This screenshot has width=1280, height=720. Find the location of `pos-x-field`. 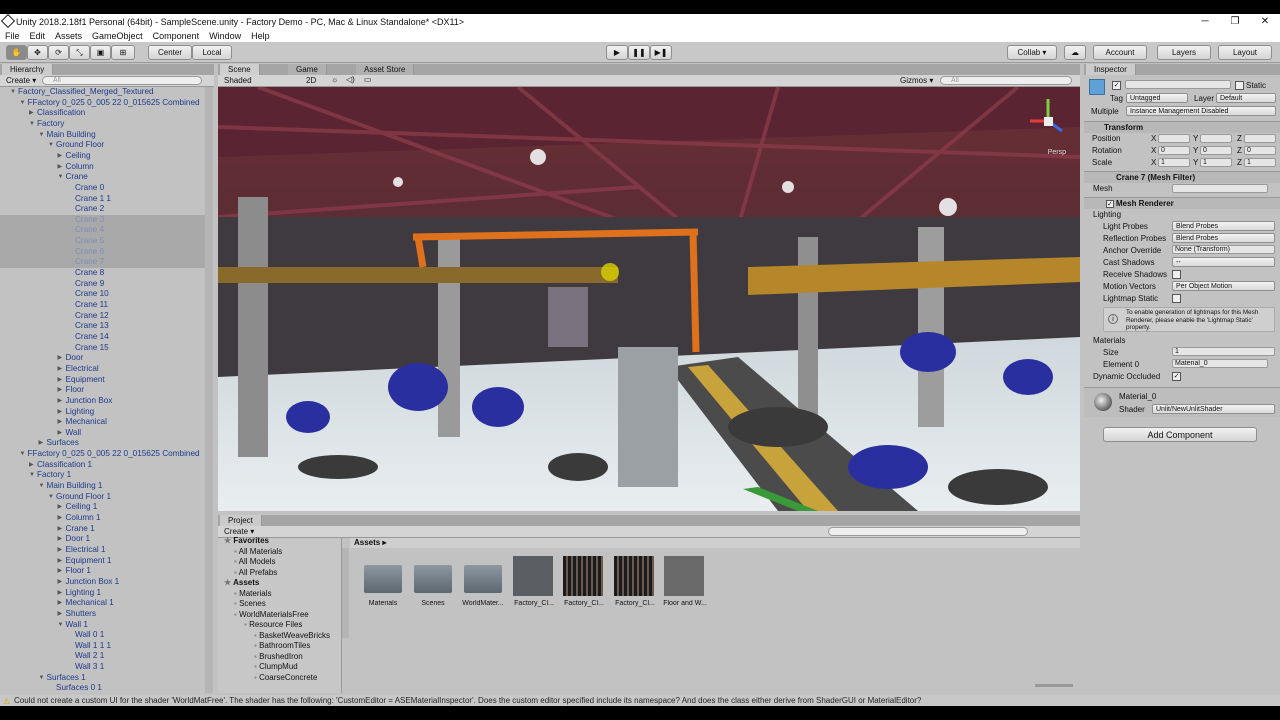

pos-x-field is located at coordinates (1174, 138).